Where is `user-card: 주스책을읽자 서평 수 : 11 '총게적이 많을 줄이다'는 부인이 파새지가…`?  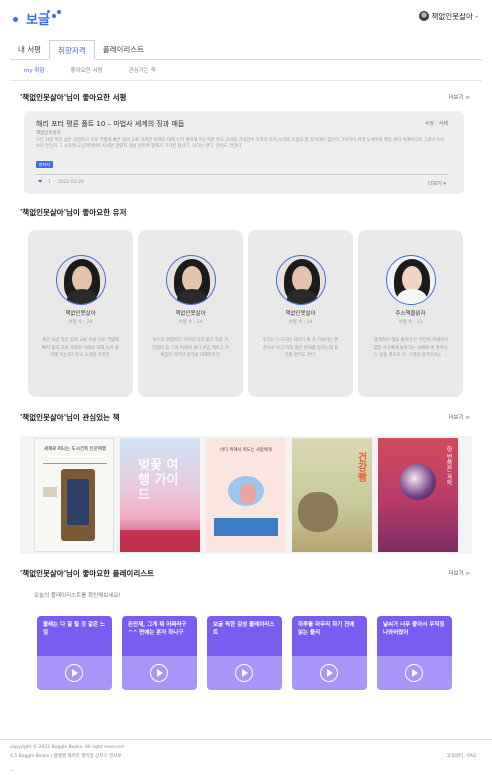 user-card: 주스책을읽자 서평 수 : 11 '총게적이 많을 줄이다'는 부인이 파새지가… is located at coordinates (410, 313).